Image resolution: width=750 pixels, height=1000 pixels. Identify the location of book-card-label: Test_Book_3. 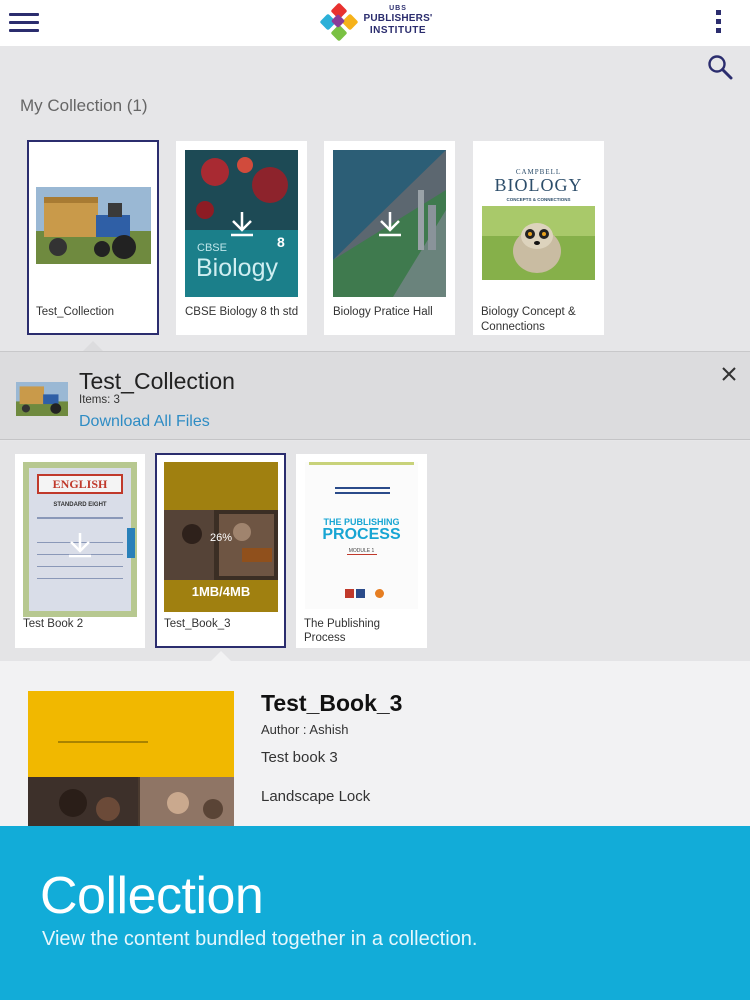
(197, 624).